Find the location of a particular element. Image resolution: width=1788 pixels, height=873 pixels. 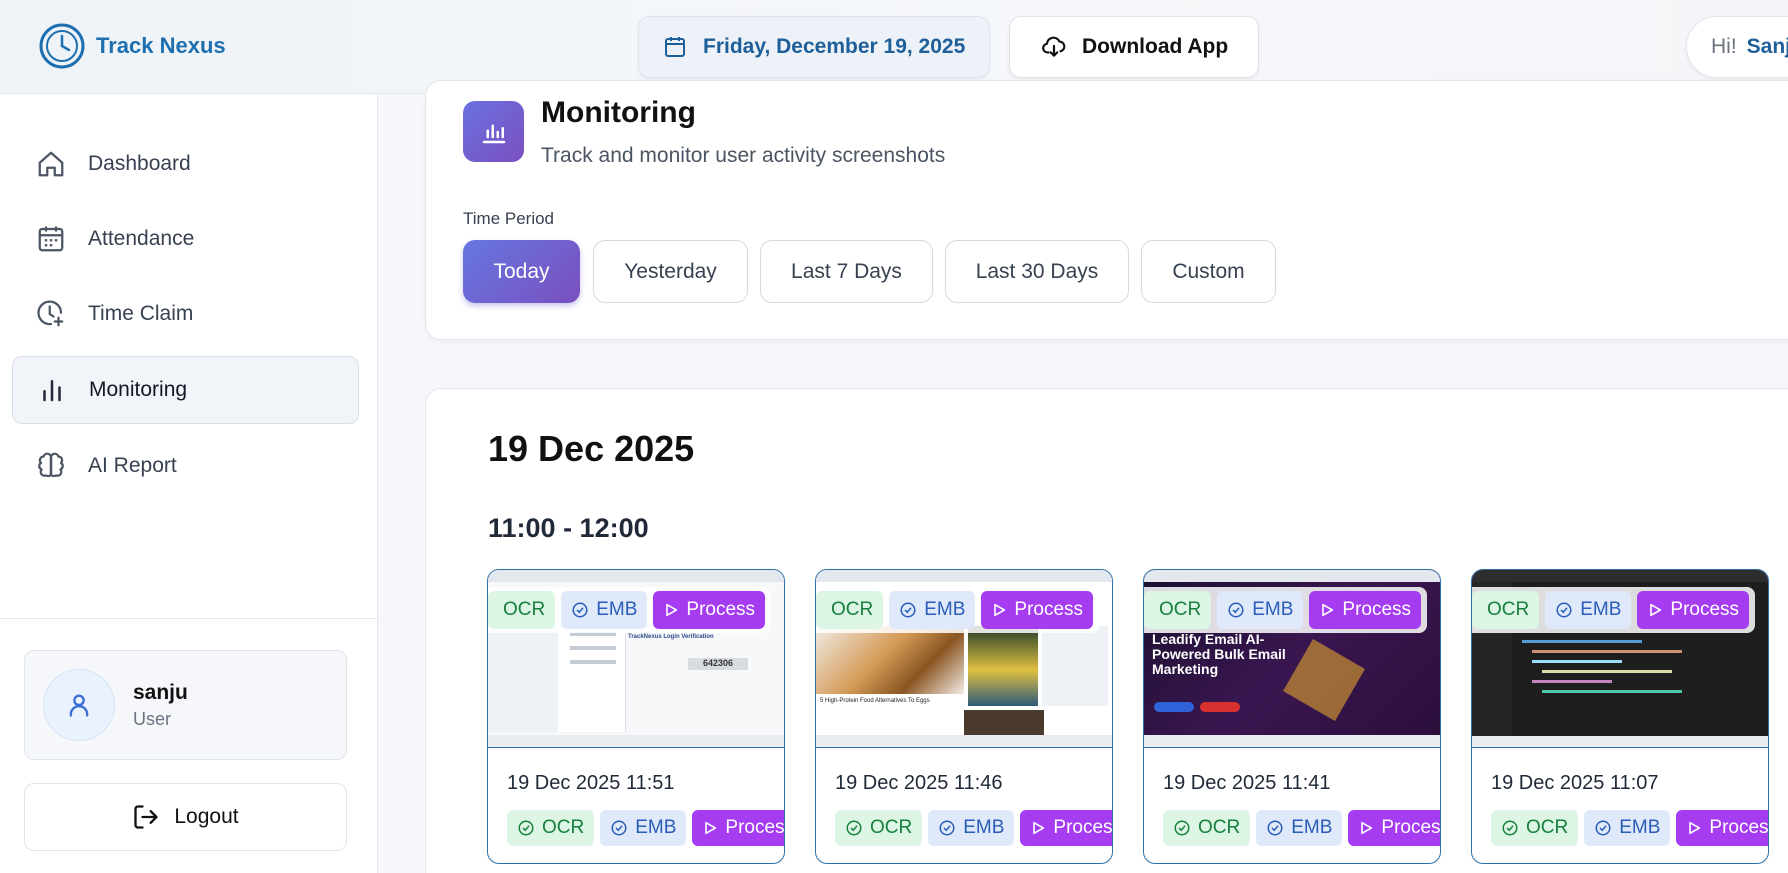

logout-button: Logout is located at coordinates (185, 817).